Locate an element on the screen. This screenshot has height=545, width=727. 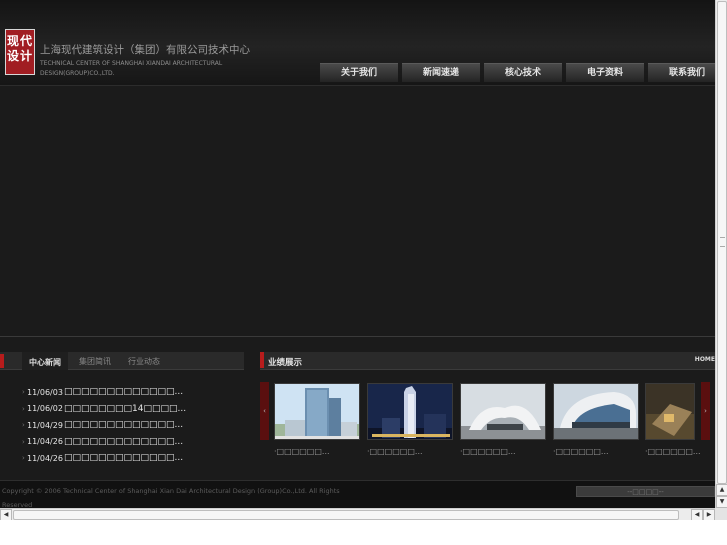
company-logo: 现代 设计 is located at coordinates (20, 52).